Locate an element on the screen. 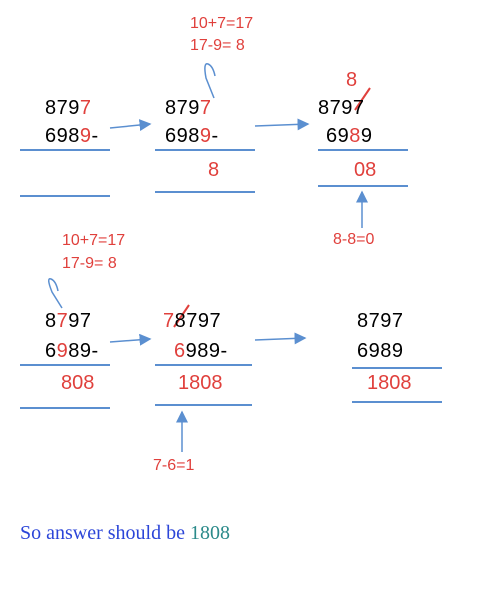  note-step3: 8-8=0 is located at coordinates (354, 239).